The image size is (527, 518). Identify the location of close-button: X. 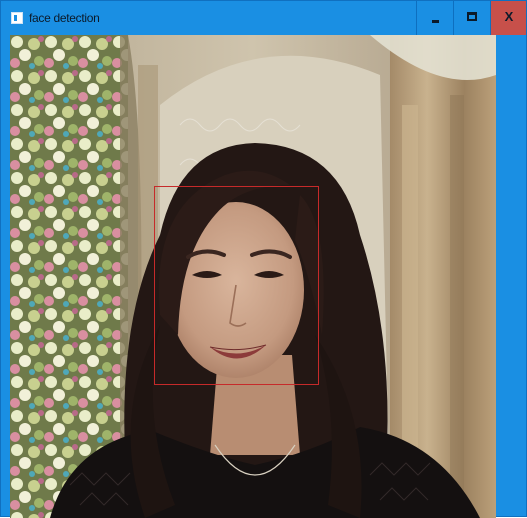
(508, 18).